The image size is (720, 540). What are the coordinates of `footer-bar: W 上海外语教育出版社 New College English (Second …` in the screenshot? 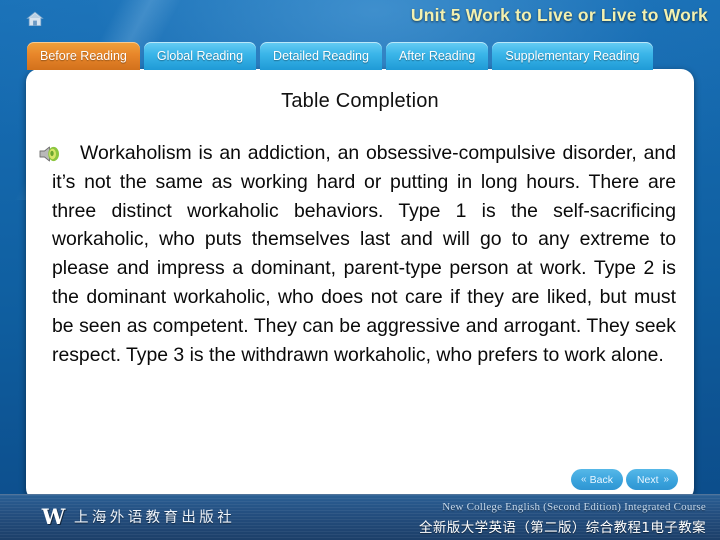 It's located at (360, 517).